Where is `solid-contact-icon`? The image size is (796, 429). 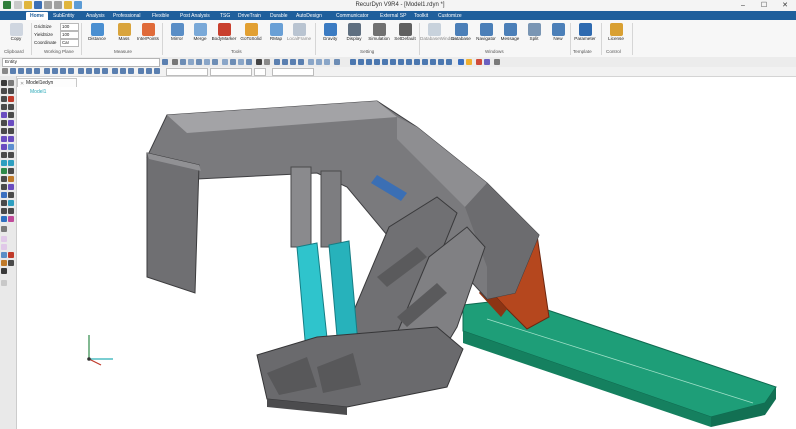
solid-contact-icon is located at coordinates (11, 163).